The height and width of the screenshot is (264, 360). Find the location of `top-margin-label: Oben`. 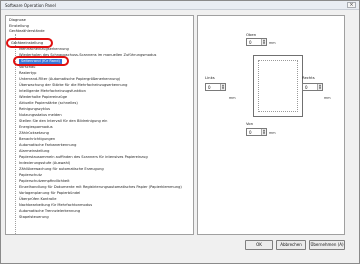

top-margin-label: Oben is located at coordinates (251, 34).